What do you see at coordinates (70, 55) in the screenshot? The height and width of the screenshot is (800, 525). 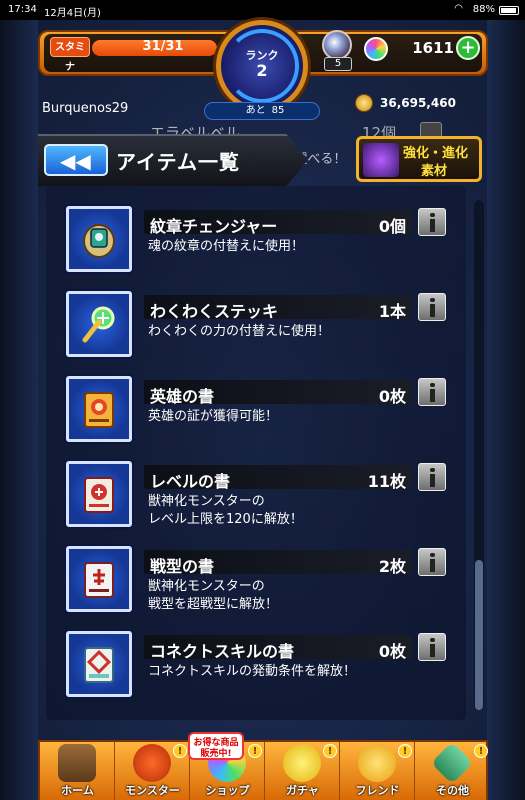 I see `stamina-label: スタミナ` at bounding box center [70, 55].